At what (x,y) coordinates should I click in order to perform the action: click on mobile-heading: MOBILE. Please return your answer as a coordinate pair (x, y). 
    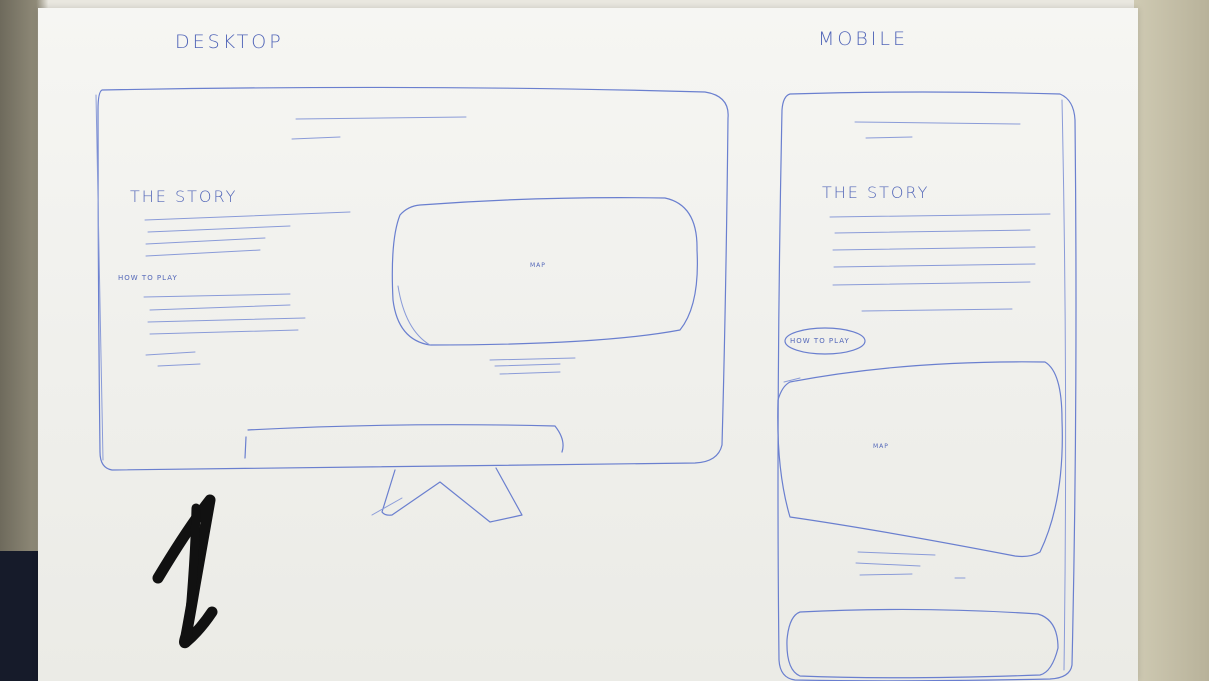
    Looking at the image, I should click on (863, 39).